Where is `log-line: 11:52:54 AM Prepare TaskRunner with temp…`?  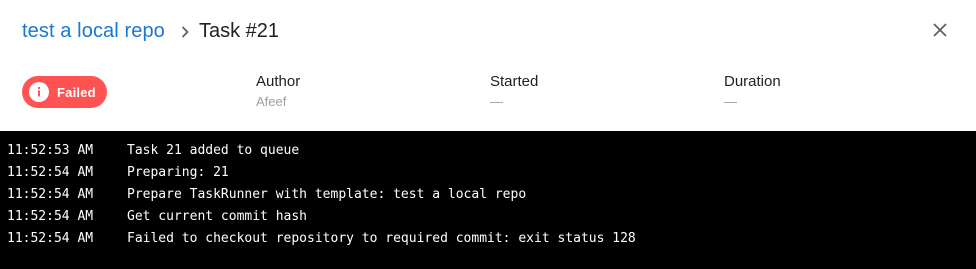
log-line: 11:52:54 AM Prepare TaskRunner with temp… is located at coordinates (488, 195).